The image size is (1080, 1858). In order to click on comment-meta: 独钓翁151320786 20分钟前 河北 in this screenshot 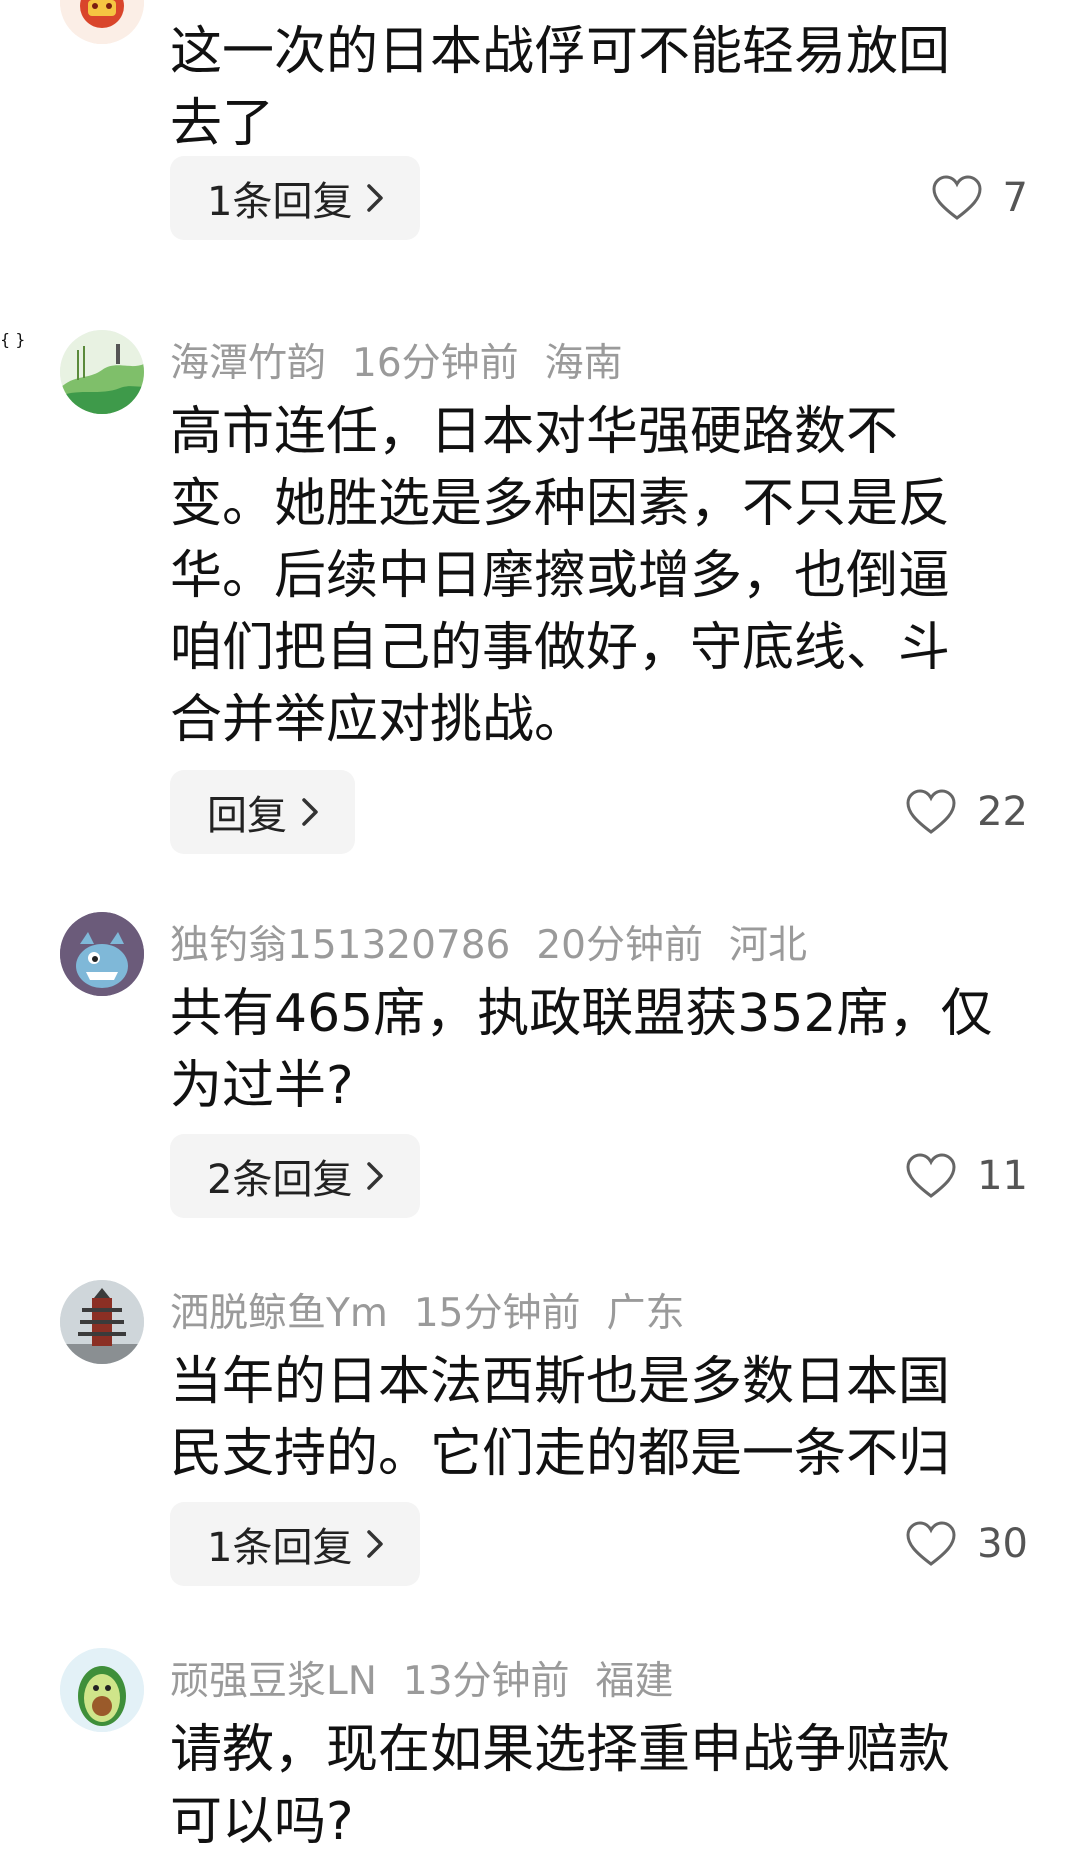, I will do `click(501, 946)`.